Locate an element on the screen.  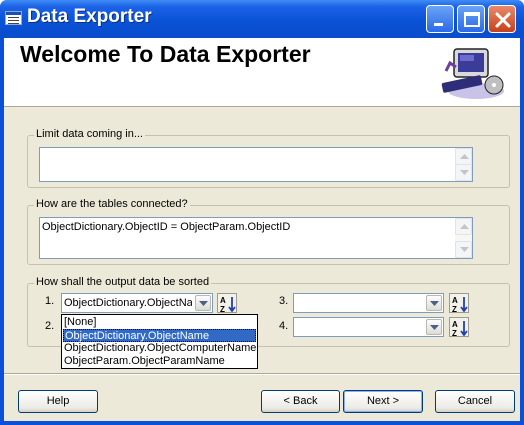
sort-field-4-select is located at coordinates (368, 327).